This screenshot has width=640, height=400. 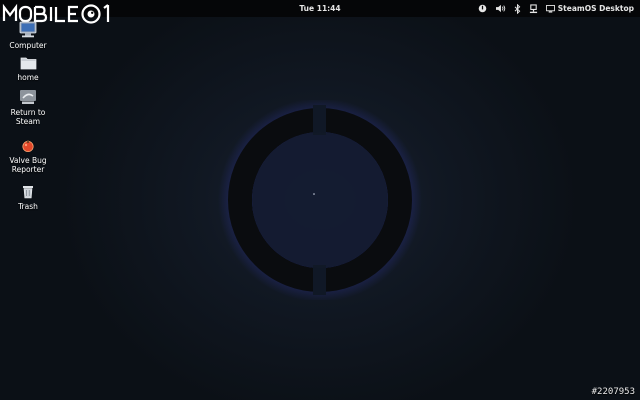 What do you see at coordinates (517, 8) in the screenshot?
I see `bluetooth-icon` at bounding box center [517, 8].